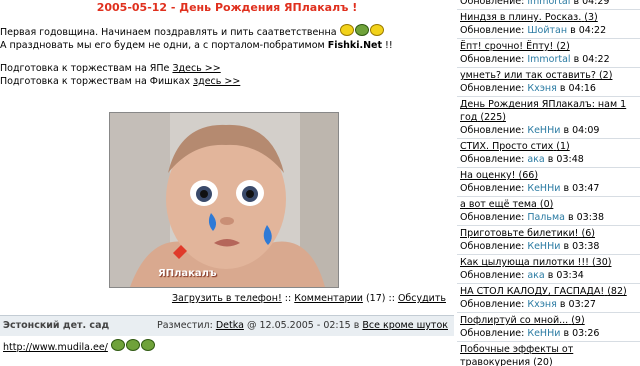  I want to click on topic-time: 04:22, so click(592, 30).